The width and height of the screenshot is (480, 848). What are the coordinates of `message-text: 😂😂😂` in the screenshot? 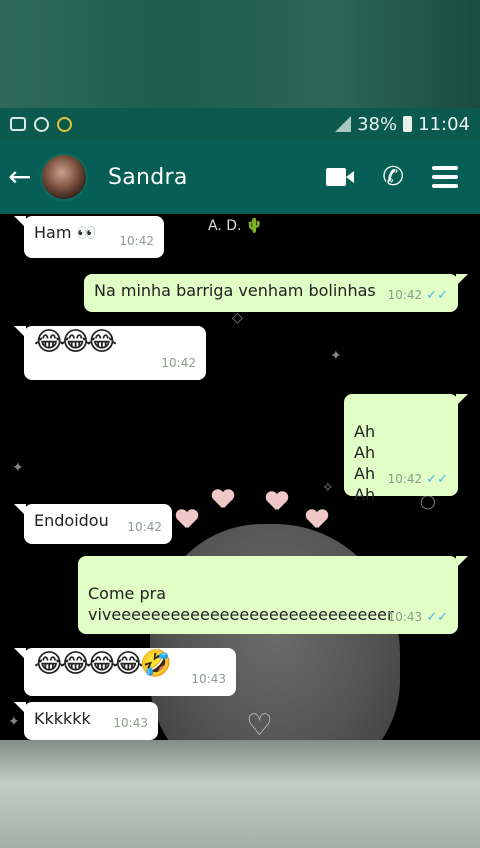 It's located at (75, 342).